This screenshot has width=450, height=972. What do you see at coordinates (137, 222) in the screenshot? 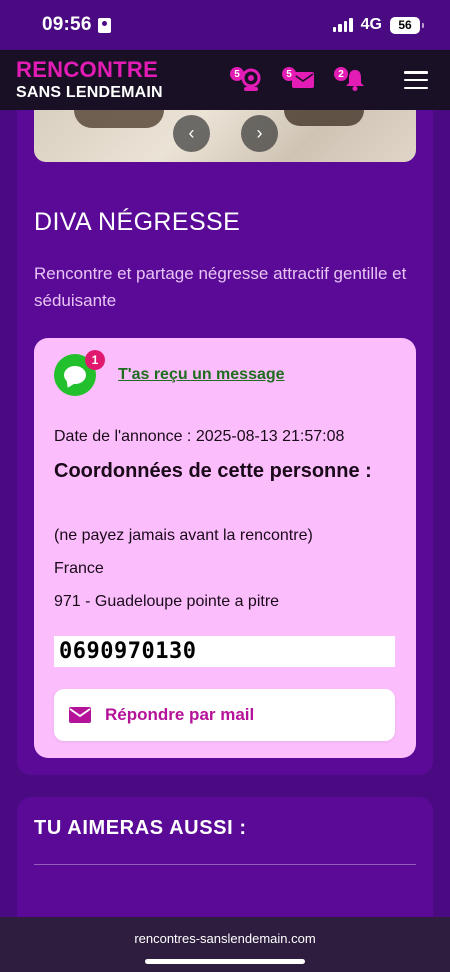
I see `ad-title: DIVA NÉGRESSE` at bounding box center [137, 222].